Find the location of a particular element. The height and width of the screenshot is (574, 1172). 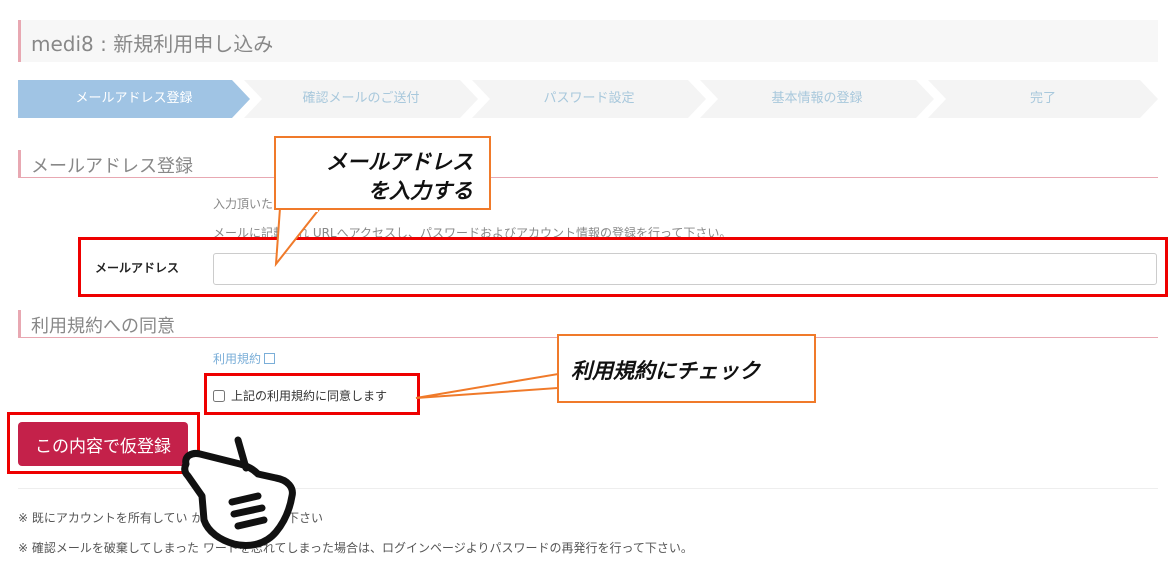

step-password: パスワード設定 is located at coordinates (589, 99).